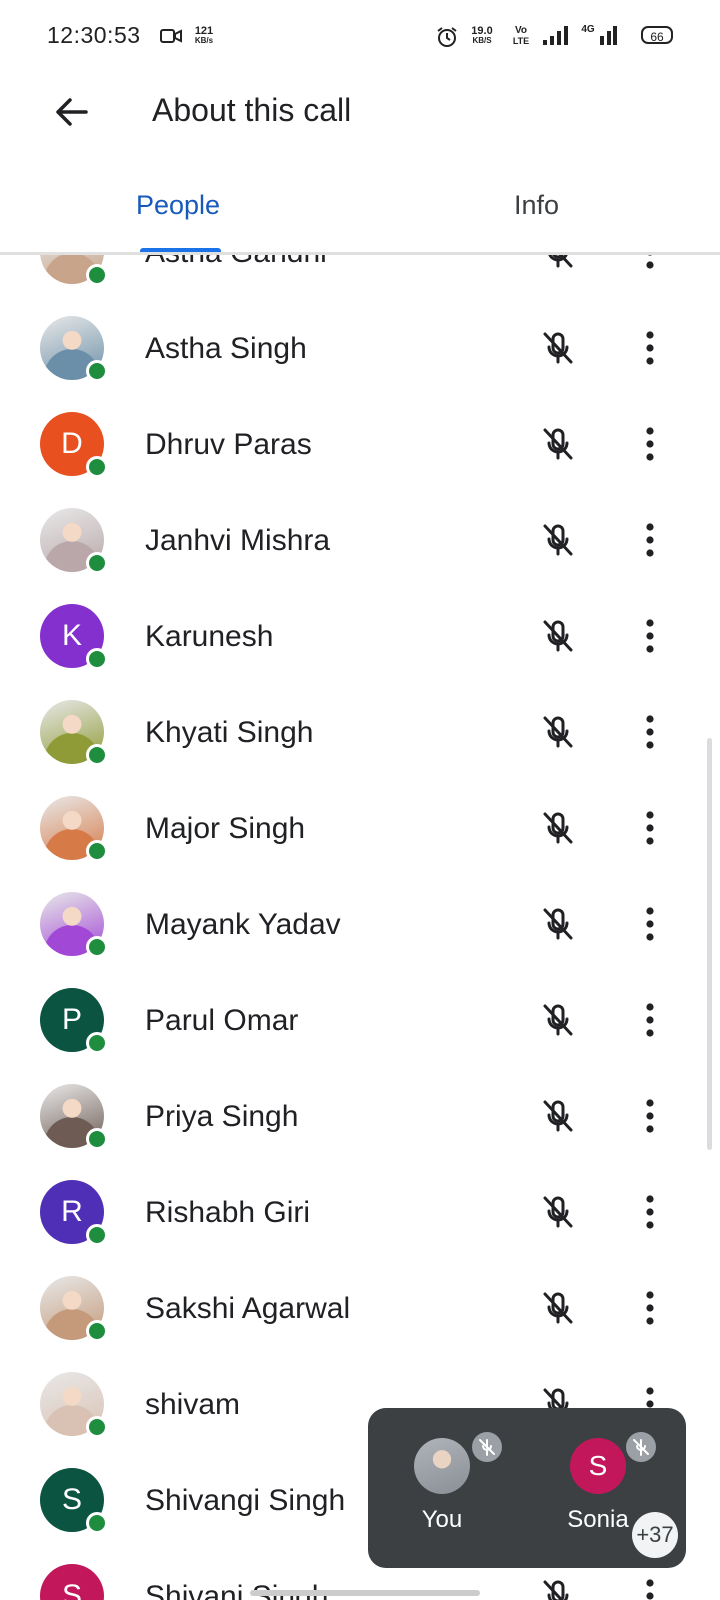  What do you see at coordinates (238, 540) in the screenshot?
I see `participant-name: Janhvi Mishra` at bounding box center [238, 540].